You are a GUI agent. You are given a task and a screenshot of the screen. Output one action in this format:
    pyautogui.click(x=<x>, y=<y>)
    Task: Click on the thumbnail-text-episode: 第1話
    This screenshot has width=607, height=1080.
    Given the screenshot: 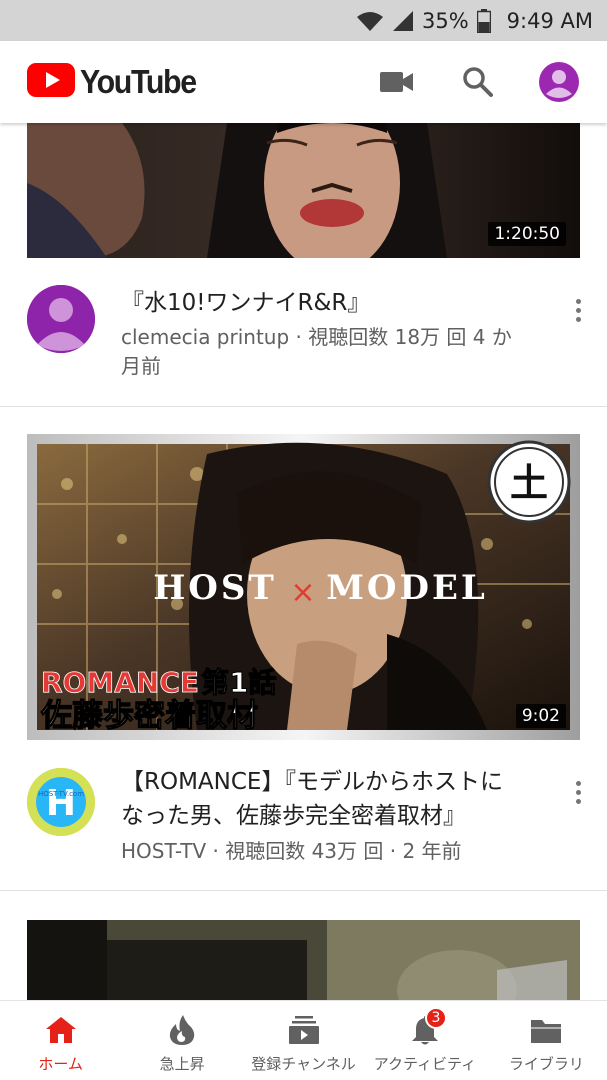 What is the action you would take?
    pyautogui.click(x=238, y=682)
    